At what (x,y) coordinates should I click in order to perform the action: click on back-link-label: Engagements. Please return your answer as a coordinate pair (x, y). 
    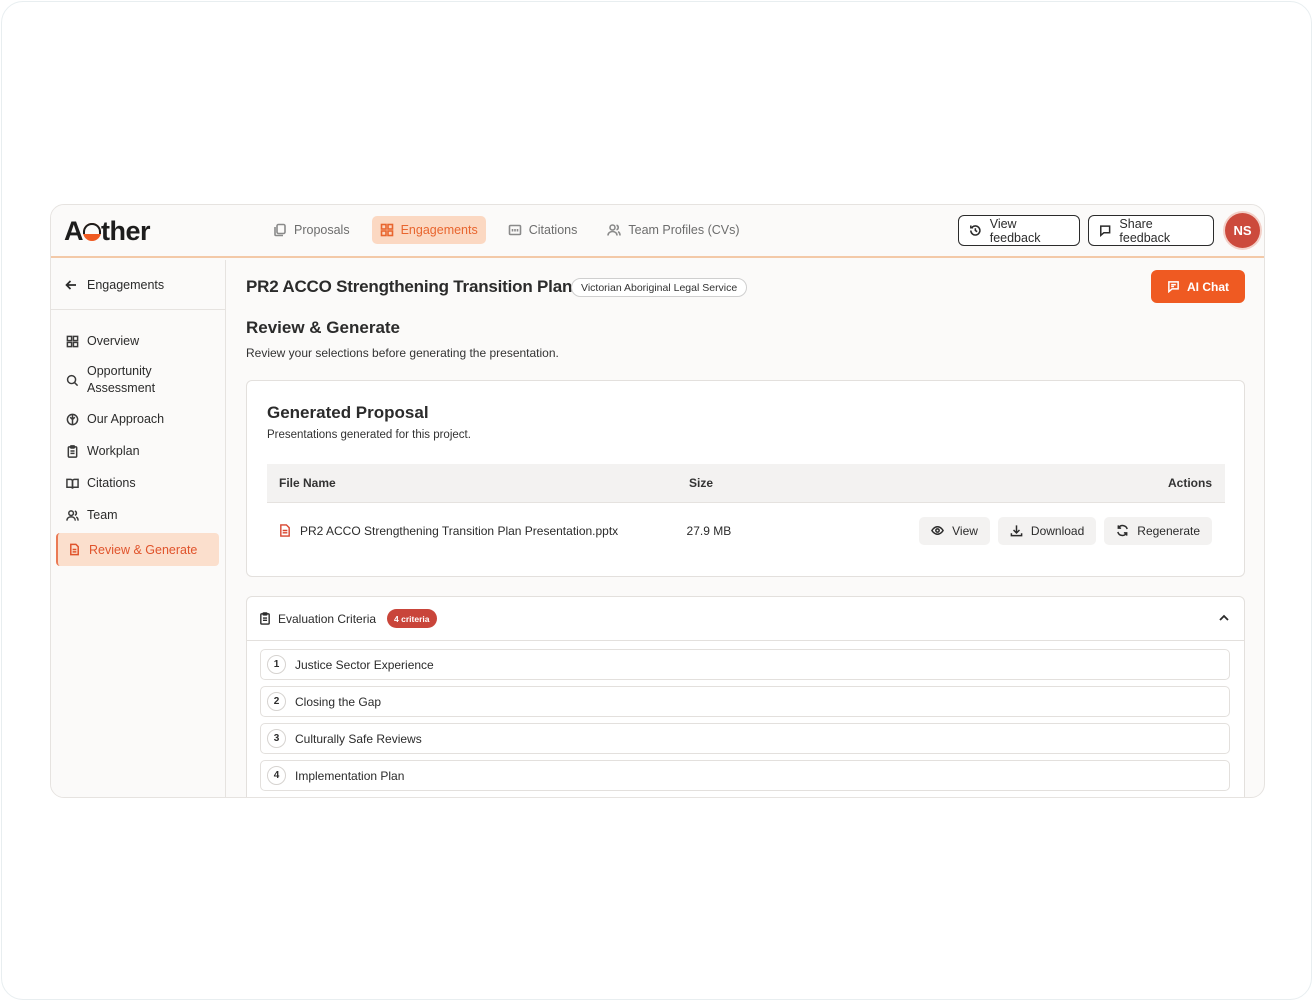
    Looking at the image, I should click on (126, 284).